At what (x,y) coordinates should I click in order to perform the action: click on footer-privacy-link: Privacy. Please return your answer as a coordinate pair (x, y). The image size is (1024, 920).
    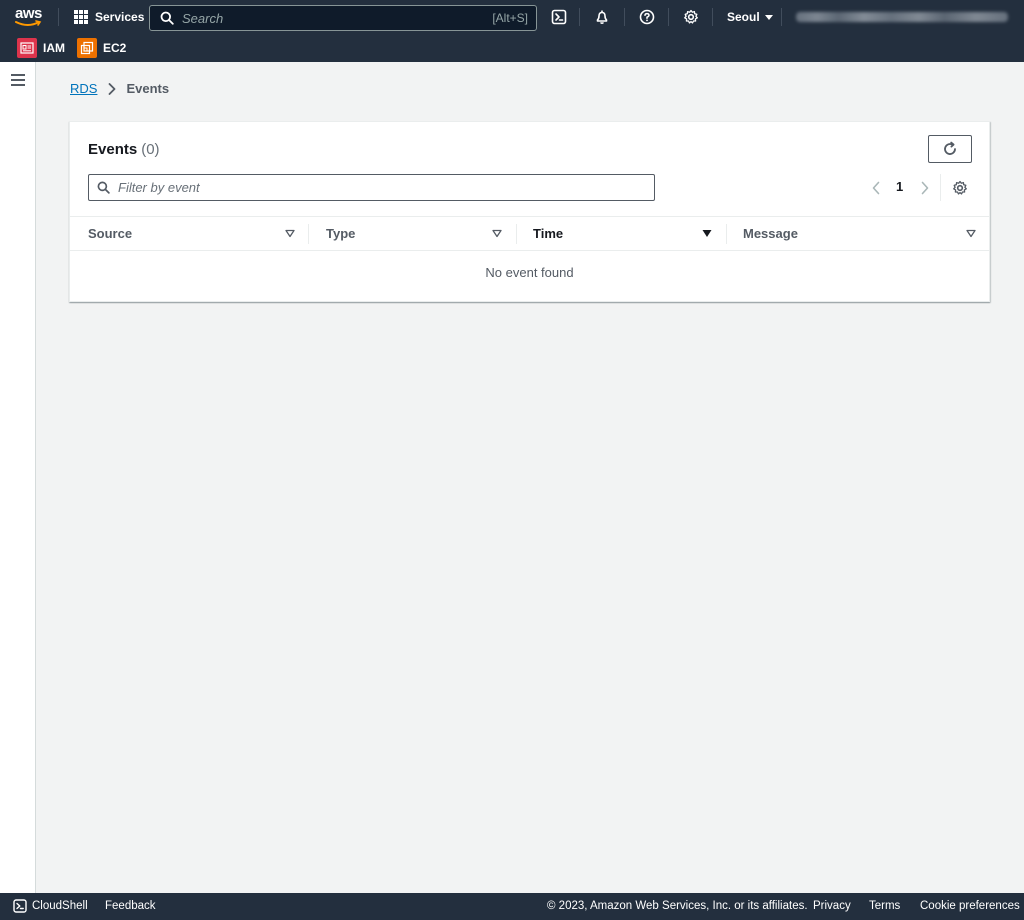
    Looking at the image, I should click on (832, 906).